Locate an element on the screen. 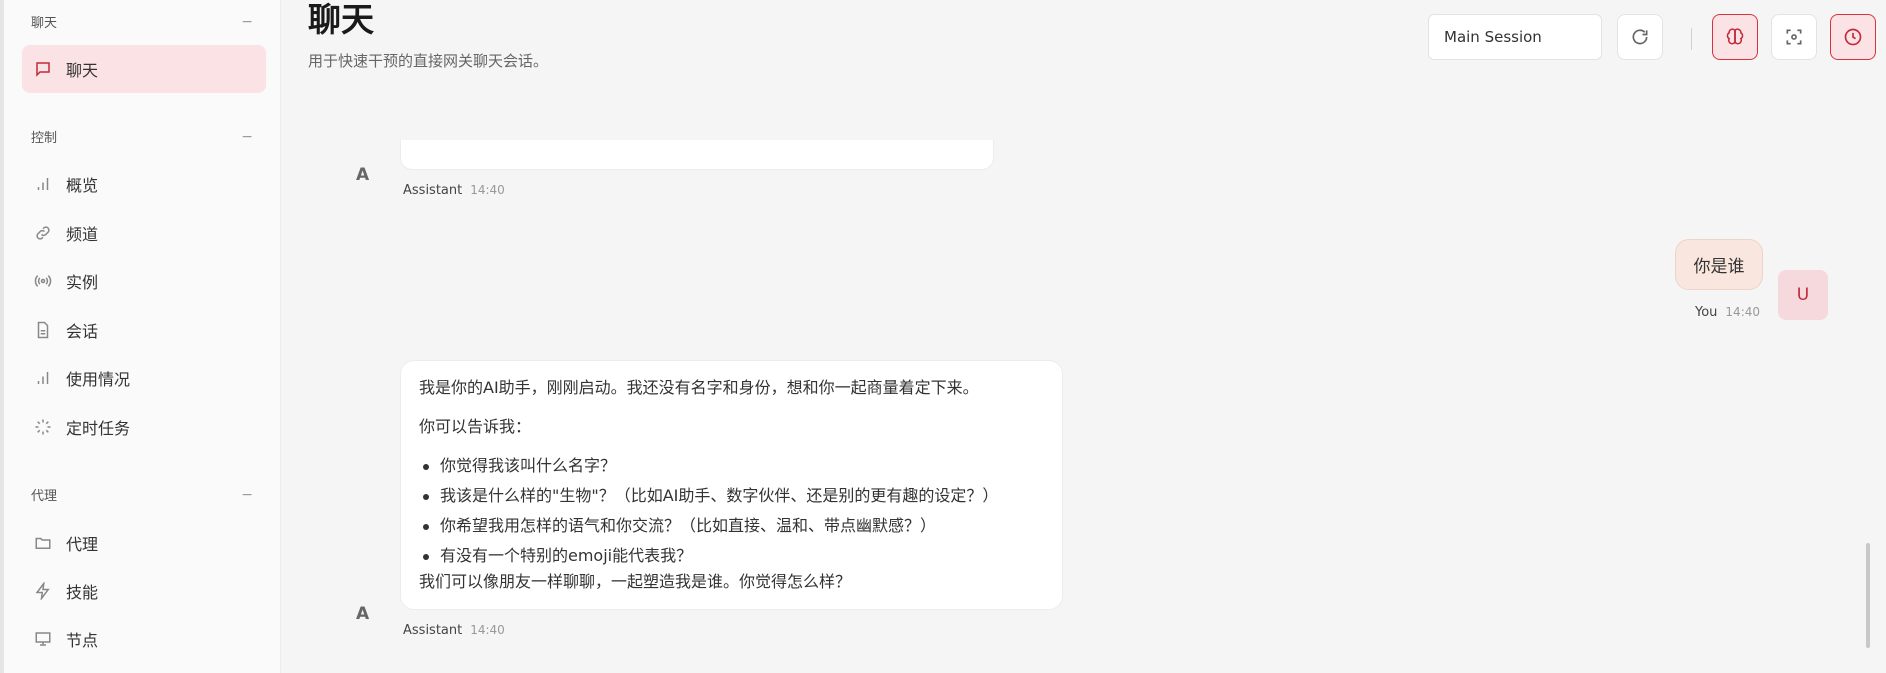 The image size is (1886, 673). sidebar-item-label: 会话 is located at coordinates (82, 331).